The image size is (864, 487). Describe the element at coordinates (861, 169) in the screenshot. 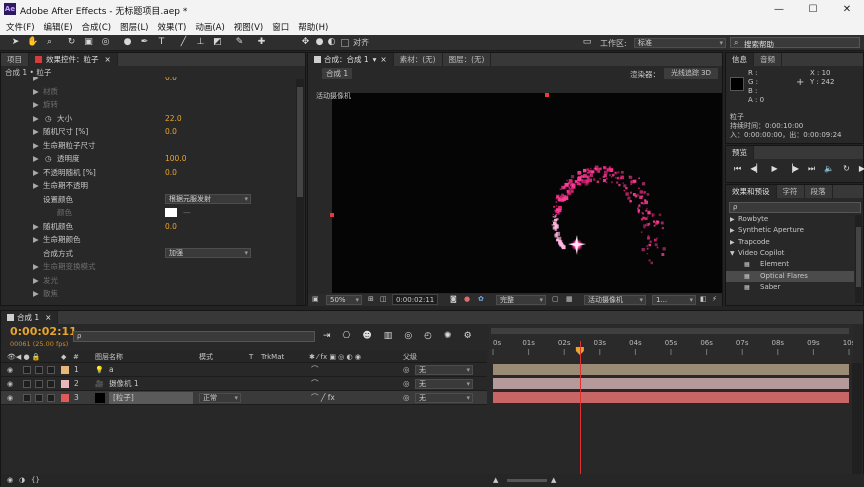

I see `ram-preview-icon: ▶▶` at that location.